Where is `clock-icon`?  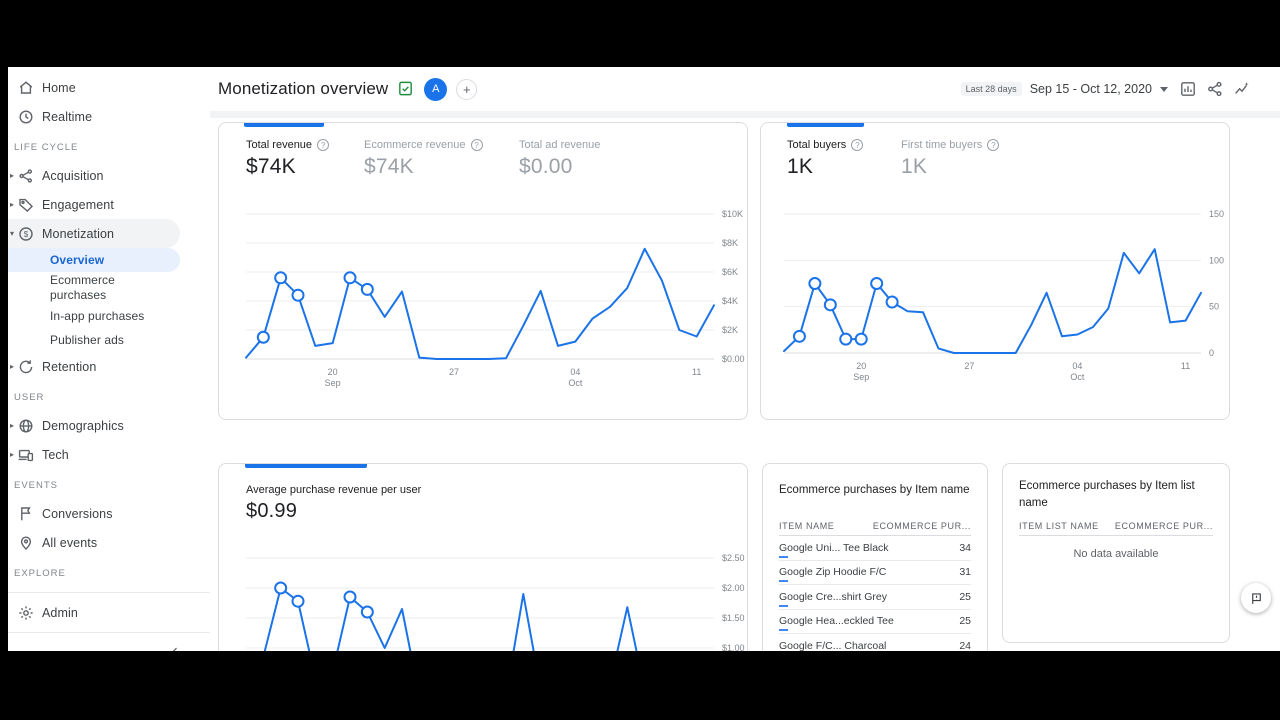 clock-icon is located at coordinates (26, 117).